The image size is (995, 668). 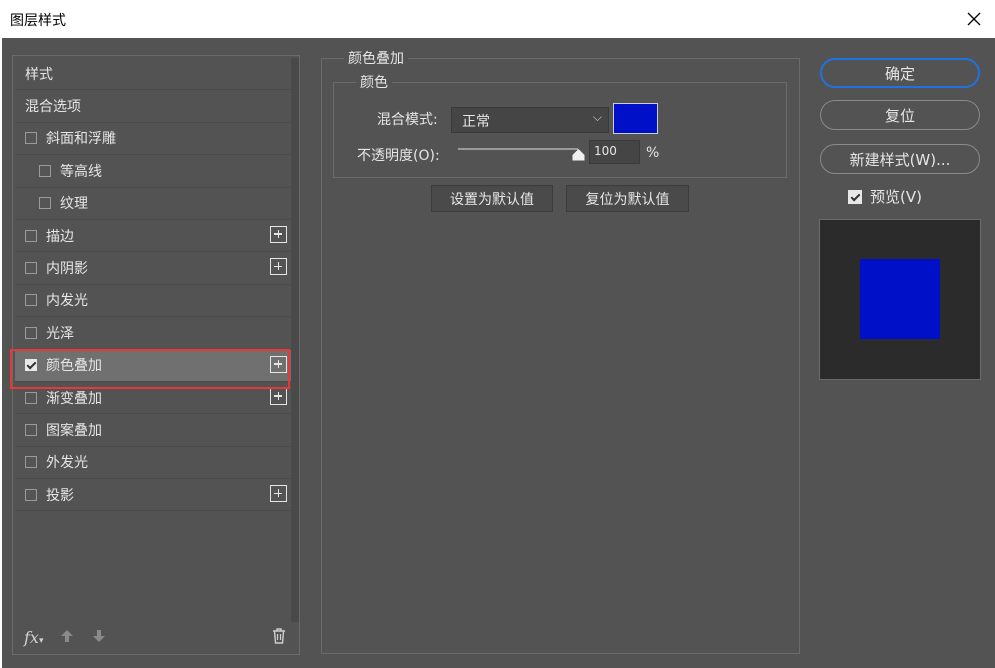 I want to click on style-item: 内阴影, so click(x=153, y=268).